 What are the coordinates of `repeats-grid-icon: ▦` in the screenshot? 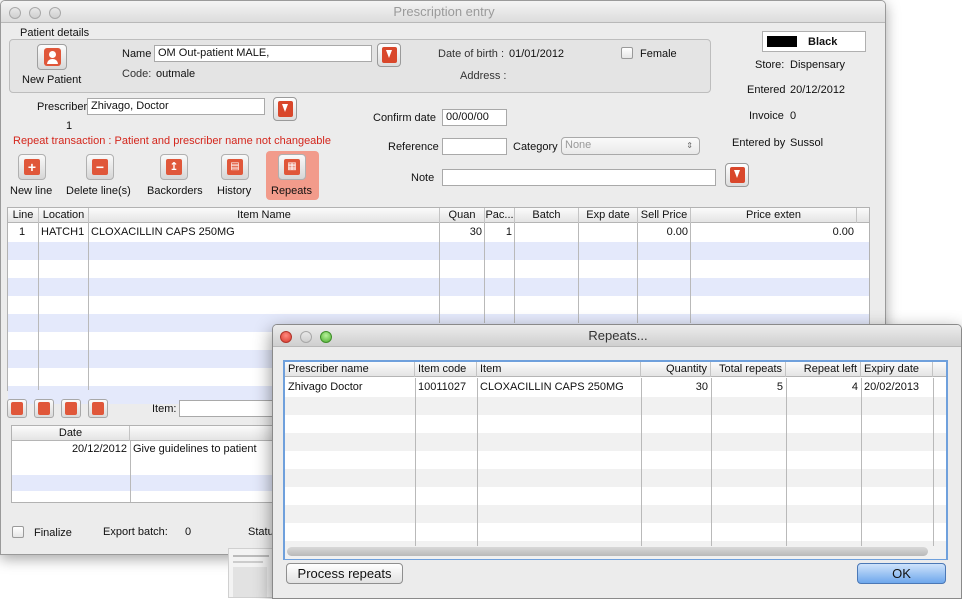 It's located at (292, 167).